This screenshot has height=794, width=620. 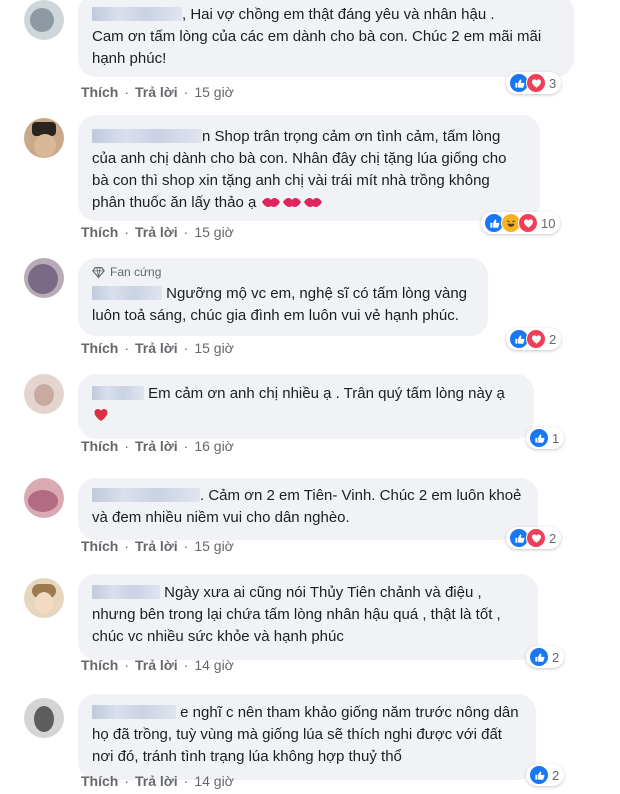 What do you see at coordinates (214, 446) in the screenshot?
I see `timestamp: 16 giờ` at bounding box center [214, 446].